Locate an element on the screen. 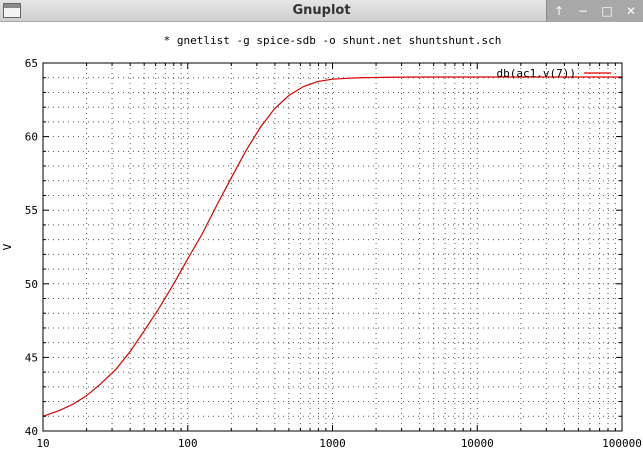 Image resolution: width=643 pixels, height=459 pixels. window-controls: ↑ − □ ✕ is located at coordinates (594, 11).